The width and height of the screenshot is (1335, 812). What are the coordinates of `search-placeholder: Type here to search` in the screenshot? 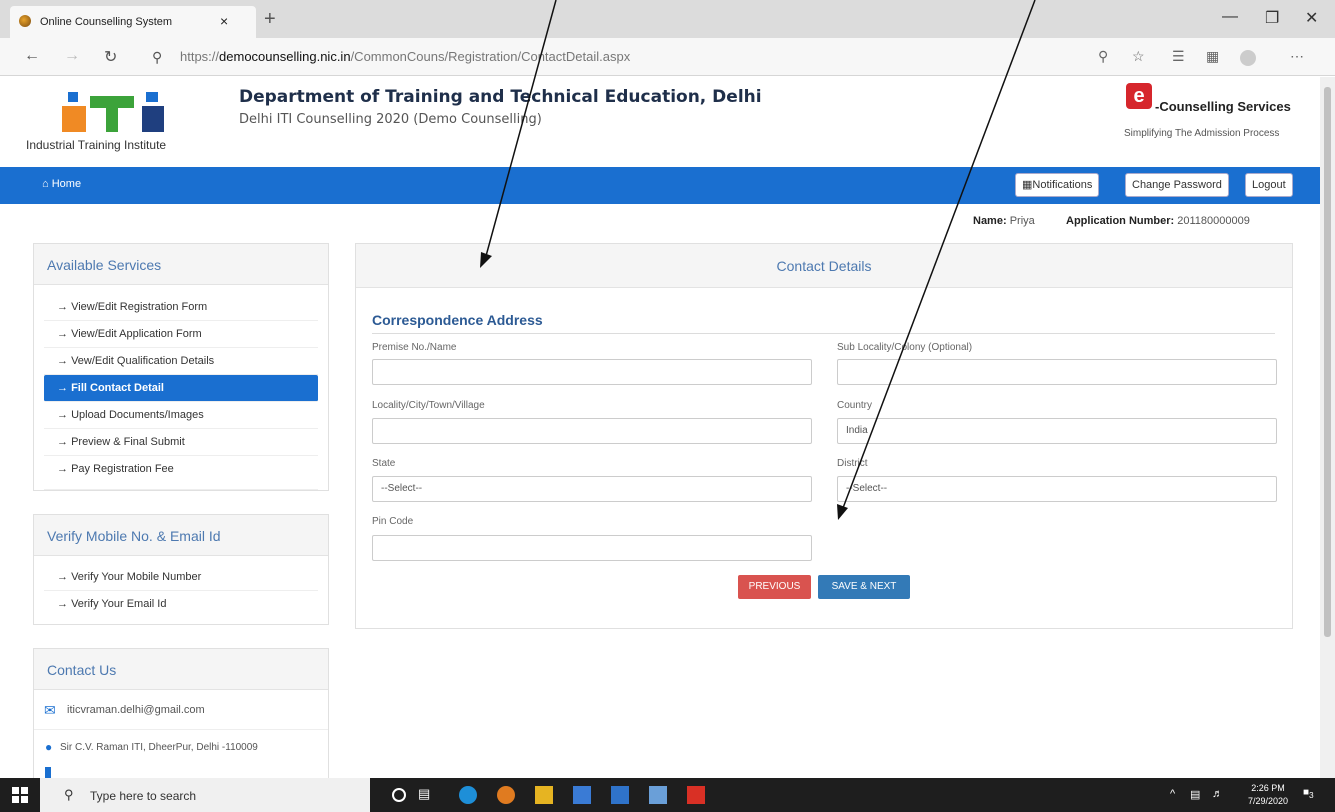 It's located at (143, 796).